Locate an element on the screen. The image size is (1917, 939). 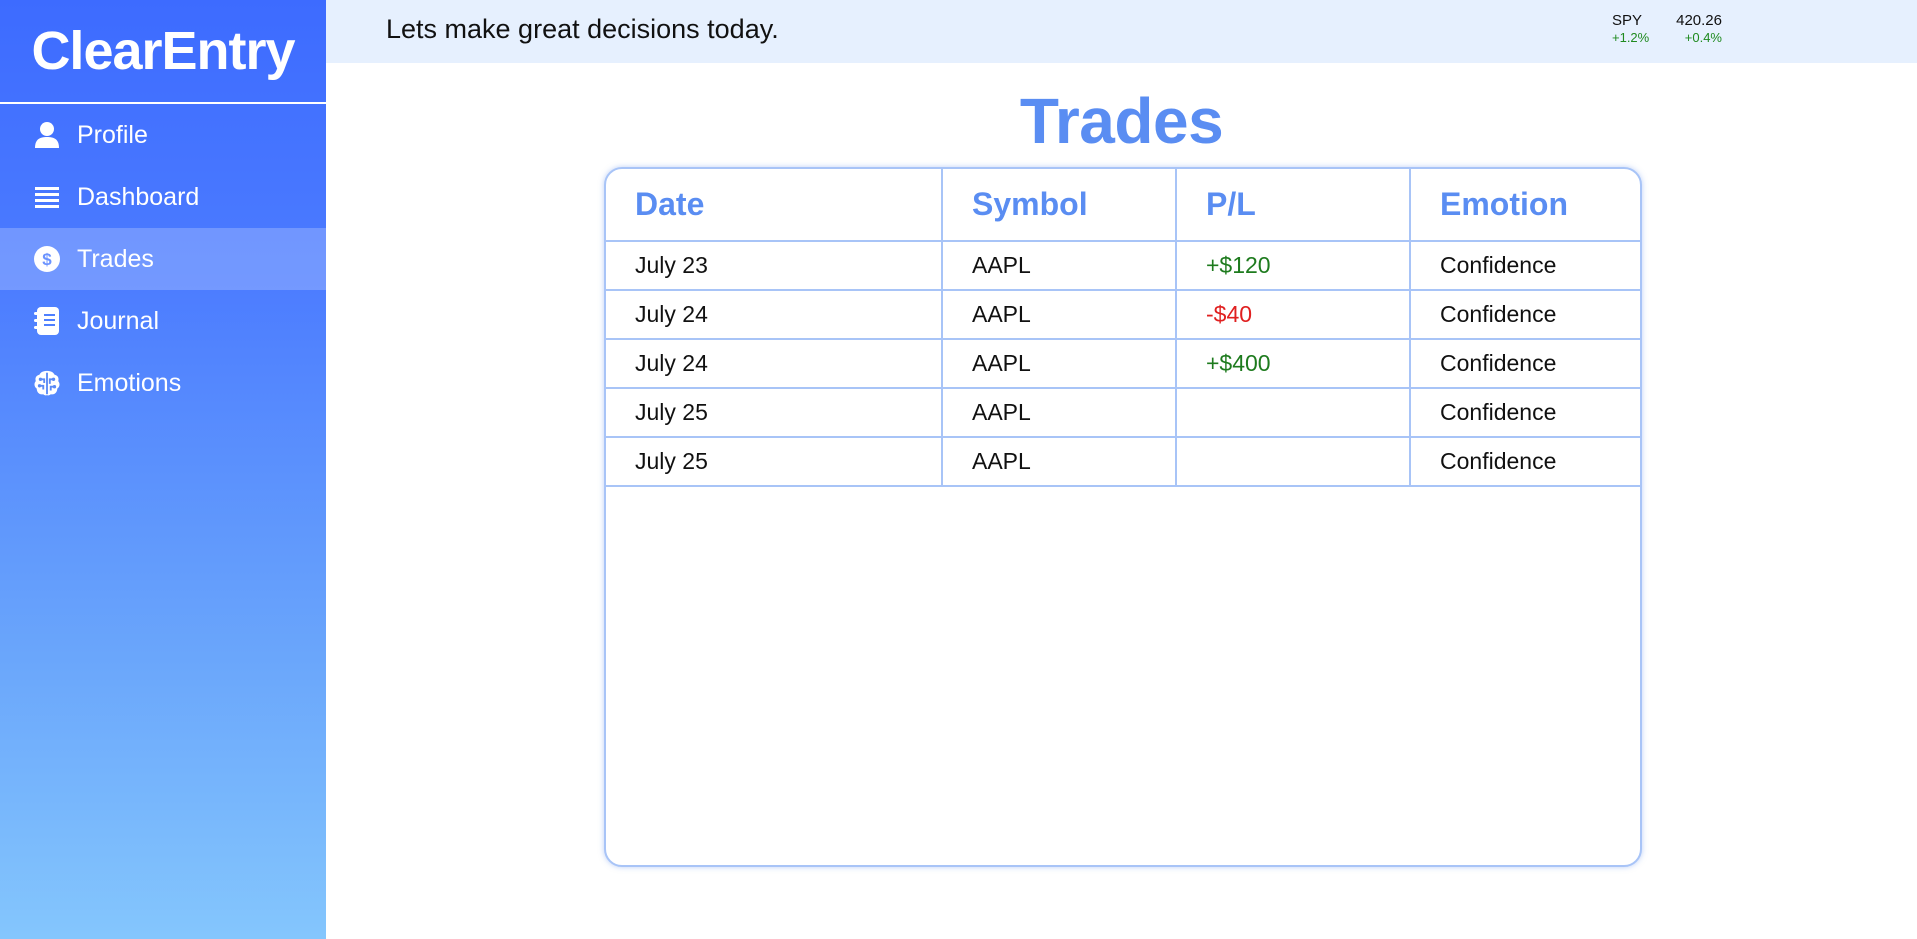
brand-name: ClearEntry is located at coordinates (163, 51).